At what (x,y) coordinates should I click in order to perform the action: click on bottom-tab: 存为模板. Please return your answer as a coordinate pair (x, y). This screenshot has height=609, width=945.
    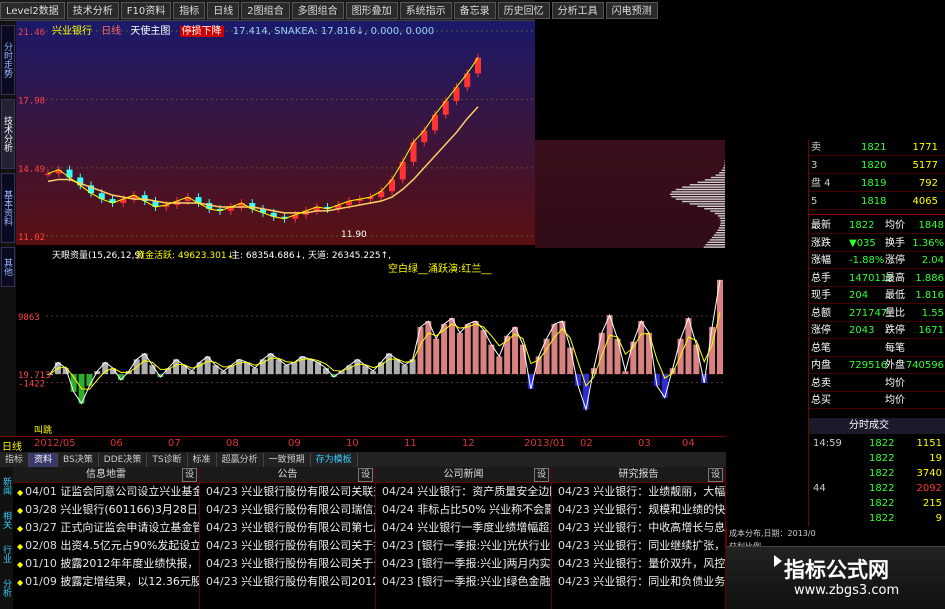
    Looking at the image, I should click on (334, 459).